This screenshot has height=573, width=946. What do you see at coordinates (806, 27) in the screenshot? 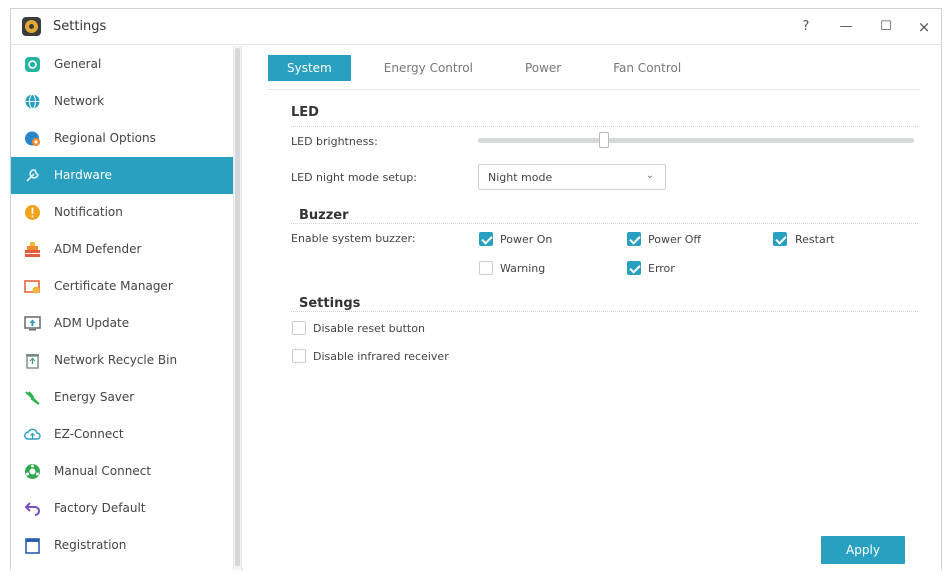
I see `help-button: ?` at bounding box center [806, 27].